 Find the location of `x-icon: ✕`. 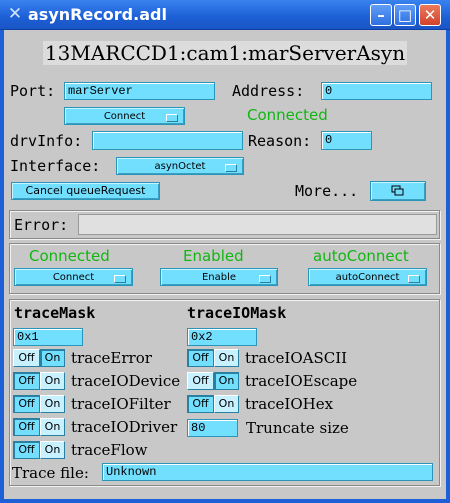

x-icon: ✕ is located at coordinates (15, 14).